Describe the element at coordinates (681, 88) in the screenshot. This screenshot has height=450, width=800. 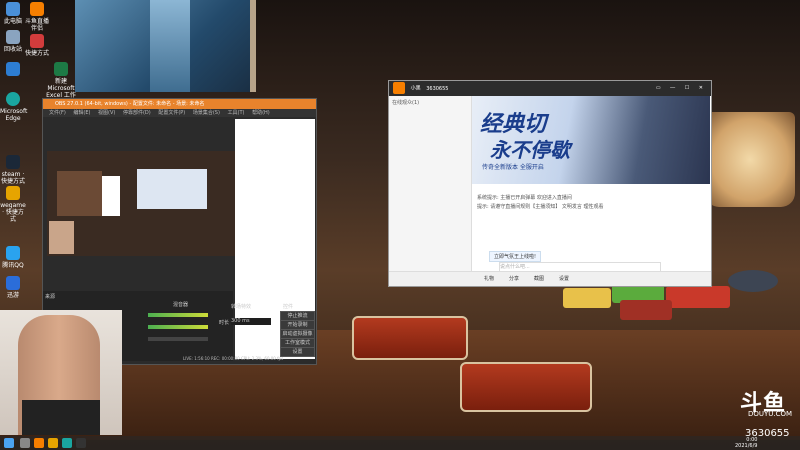
I see `douyu-window-controls: ▭ ― ☐ ✕` at that location.